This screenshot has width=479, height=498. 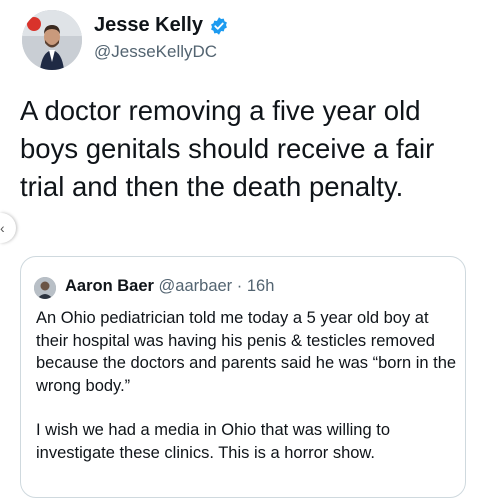 What do you see at coordinates (109, 286) in the screenshot?
I see `quoted-author-name: Aaron Baer` at bounding box center [109, 286].